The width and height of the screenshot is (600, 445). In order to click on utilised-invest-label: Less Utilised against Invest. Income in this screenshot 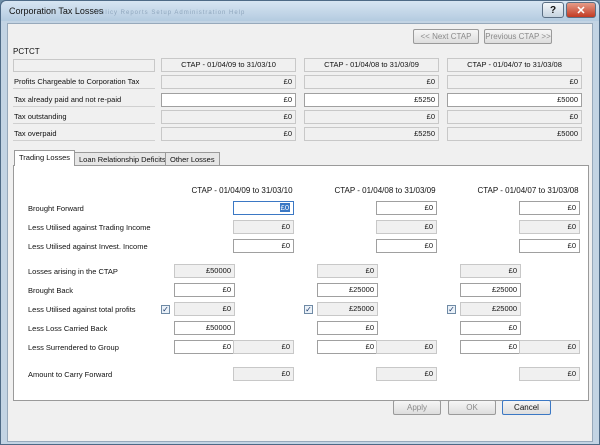, I will do `click(88, 246)`.